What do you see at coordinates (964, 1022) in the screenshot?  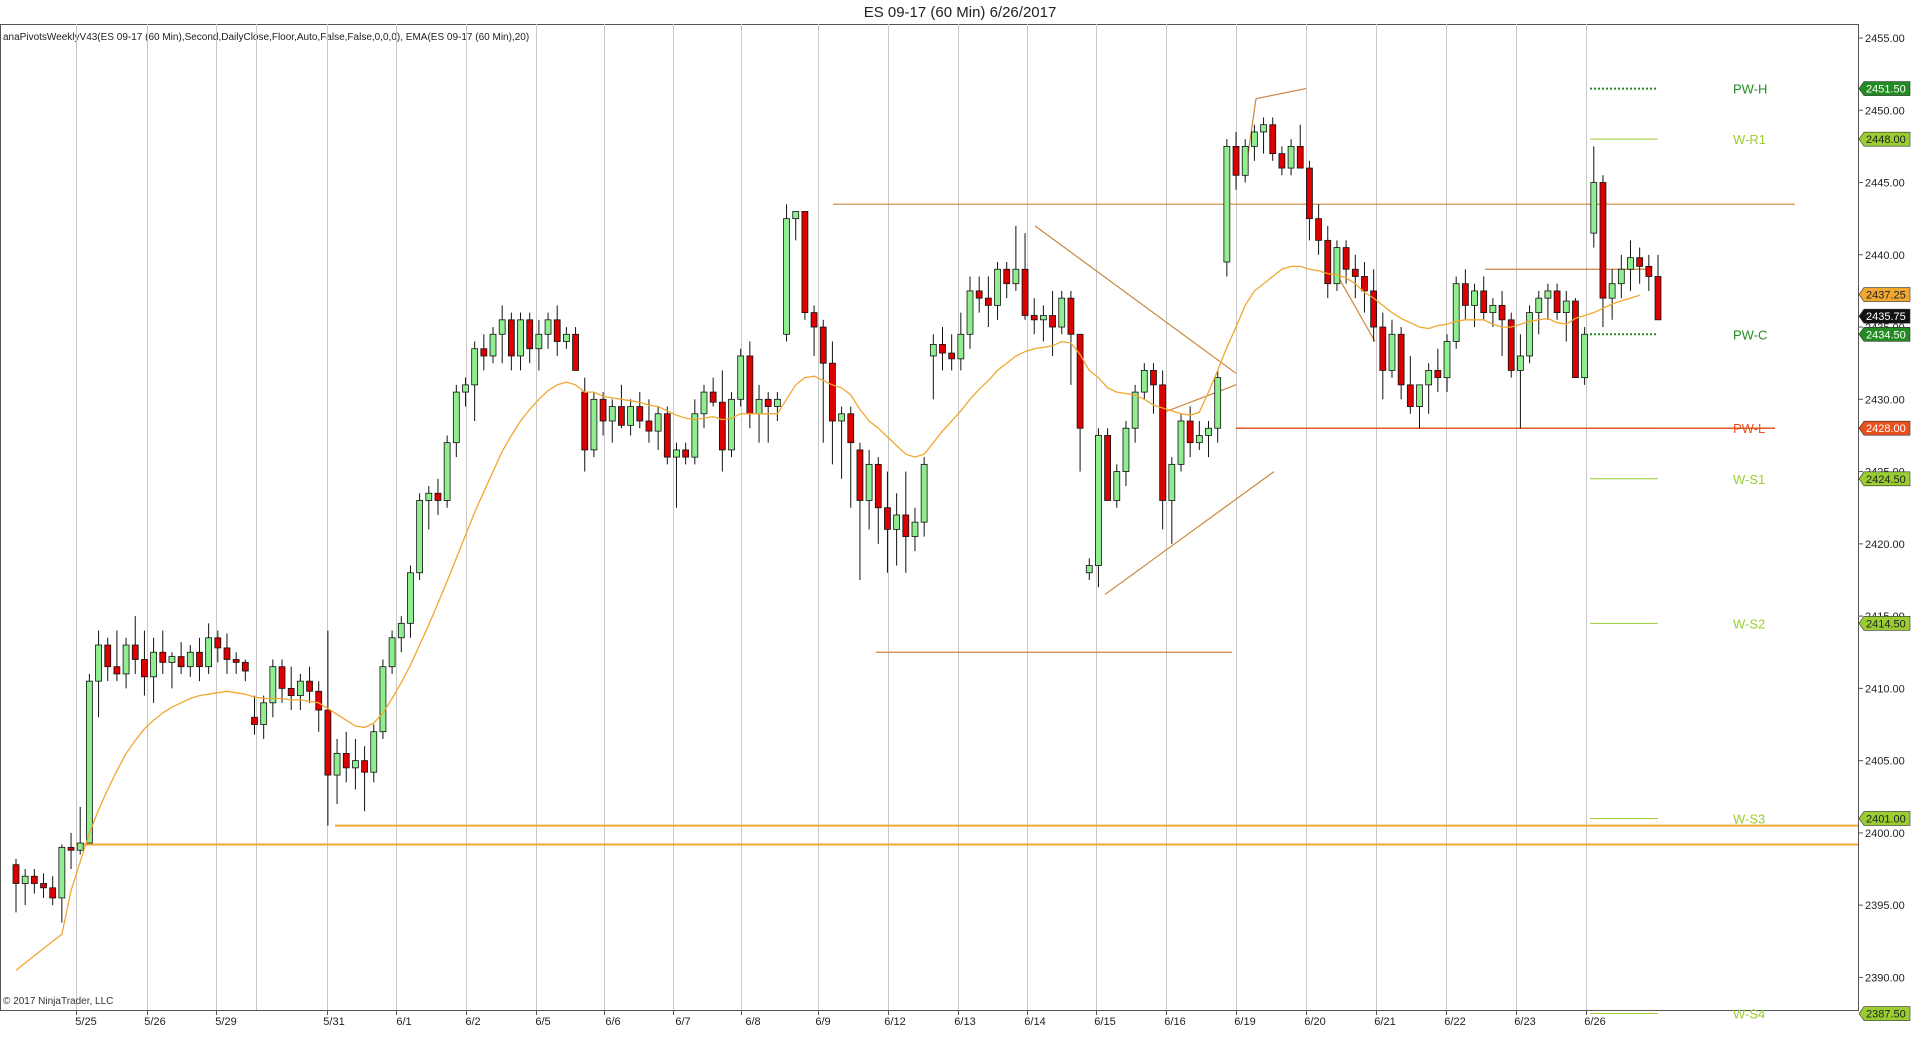 I see `x-tick-label: 6/13` at bounding box center [964, 1022].